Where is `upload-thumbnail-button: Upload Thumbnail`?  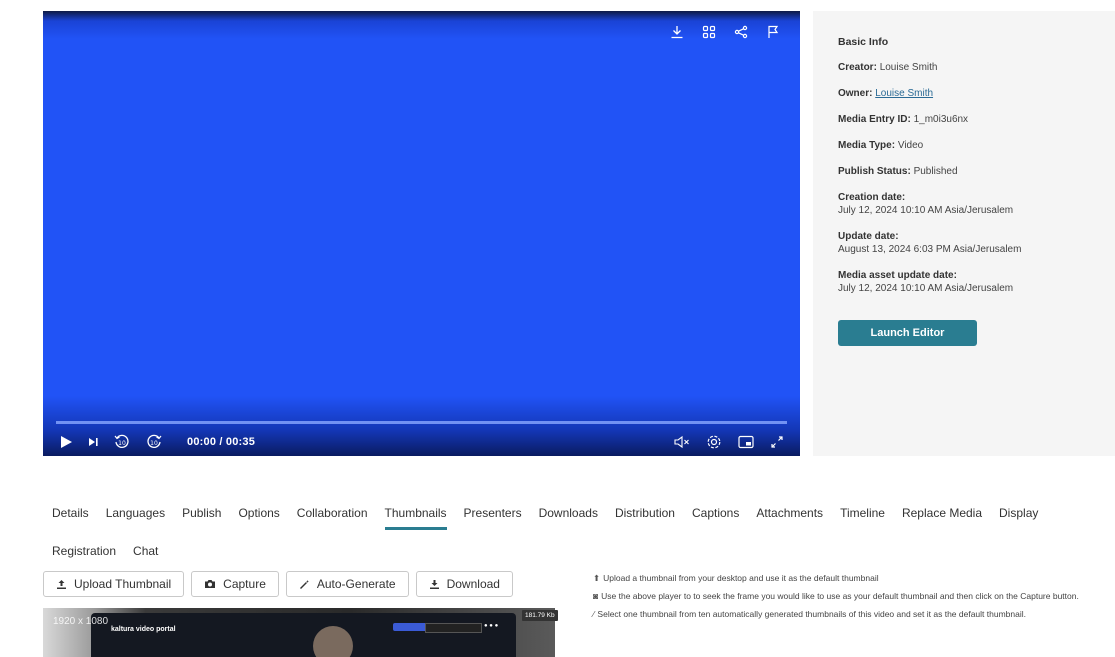
upload-thumbnail-button: Upload Thumbnail is located at coordinates (114, 584).